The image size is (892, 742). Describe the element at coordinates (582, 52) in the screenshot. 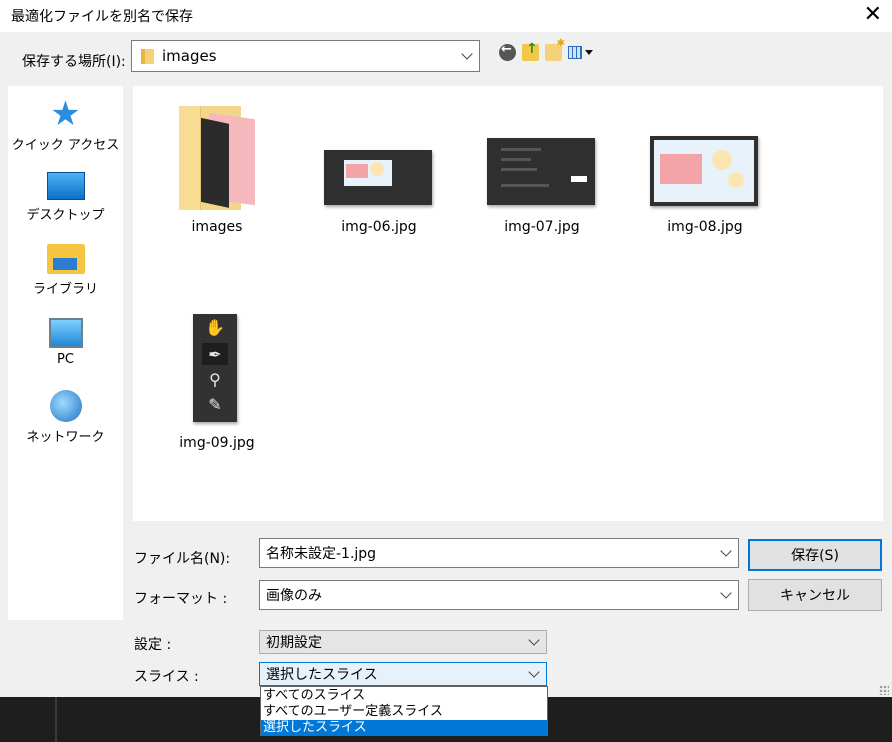

I see `view-menu-icon` at that location.